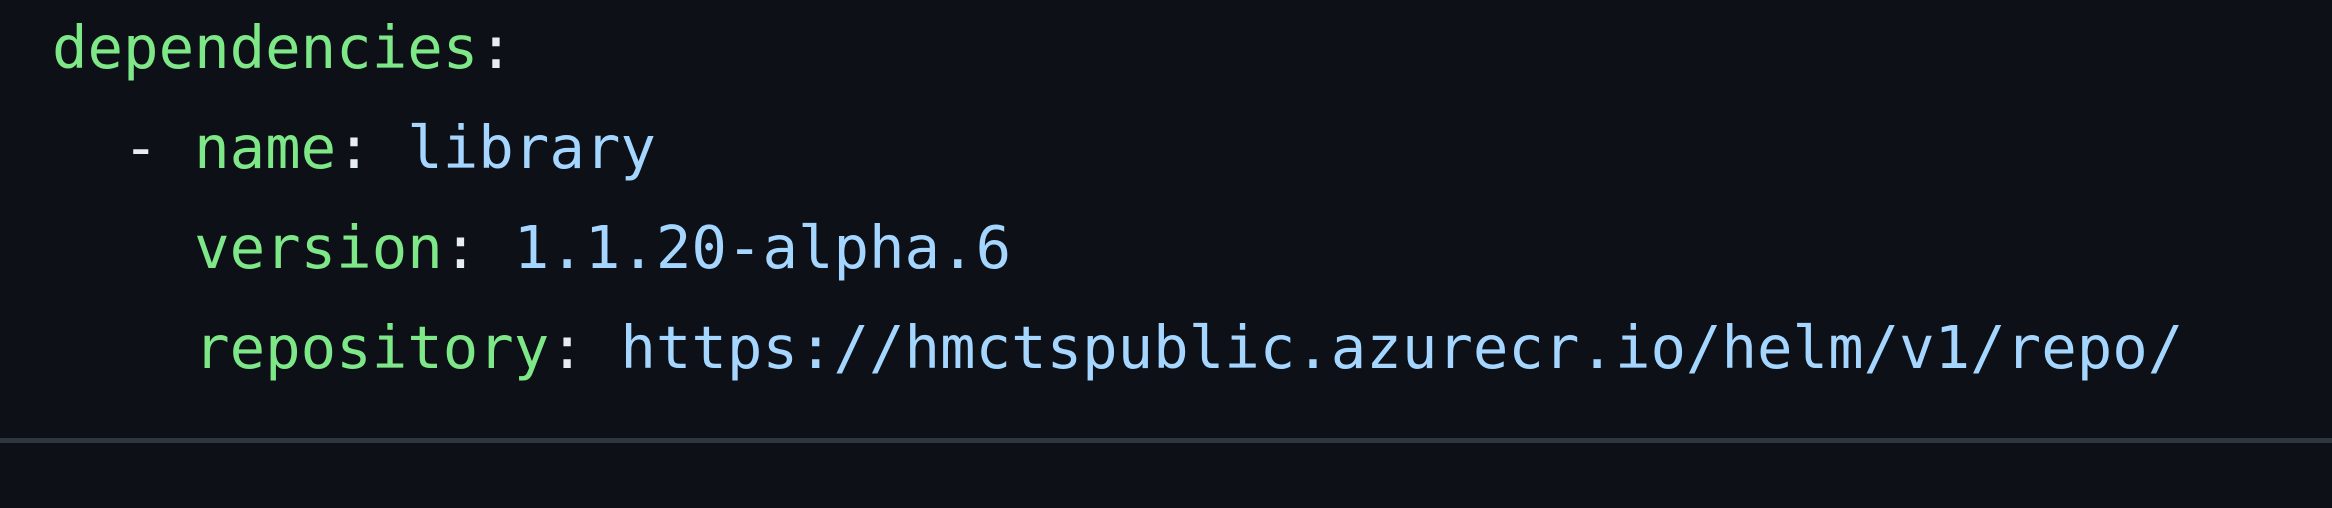 This screenshot has width=2332, height=508. What do you see at coordinates (318, 247) in the screenshot?
I see `yaml-key: version` at bounding box center [318, 247].